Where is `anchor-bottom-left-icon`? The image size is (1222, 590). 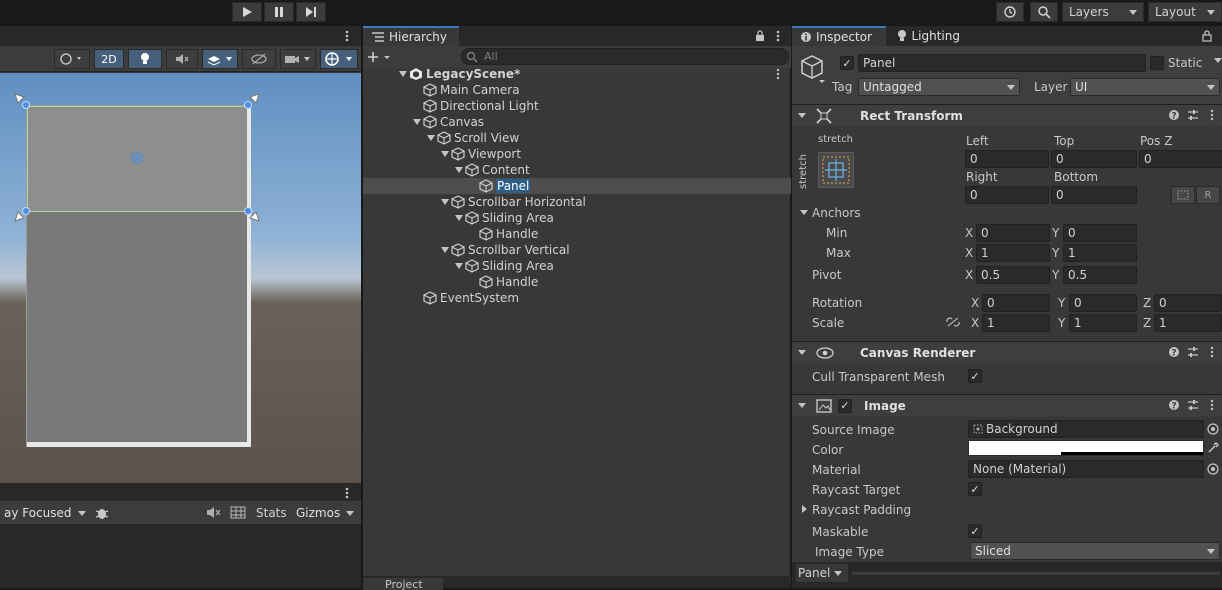
anchor-bottom-left-icon is located at coordinates (20, 216).